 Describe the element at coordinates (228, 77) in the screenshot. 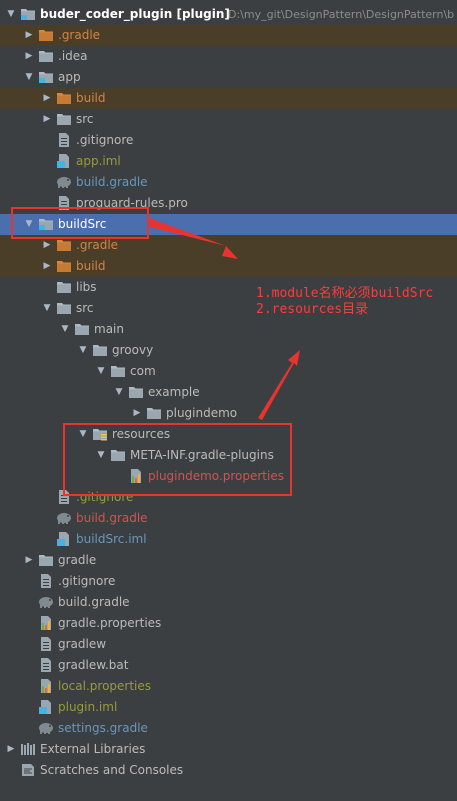

I see `tree-row: ▼ app` at that location.